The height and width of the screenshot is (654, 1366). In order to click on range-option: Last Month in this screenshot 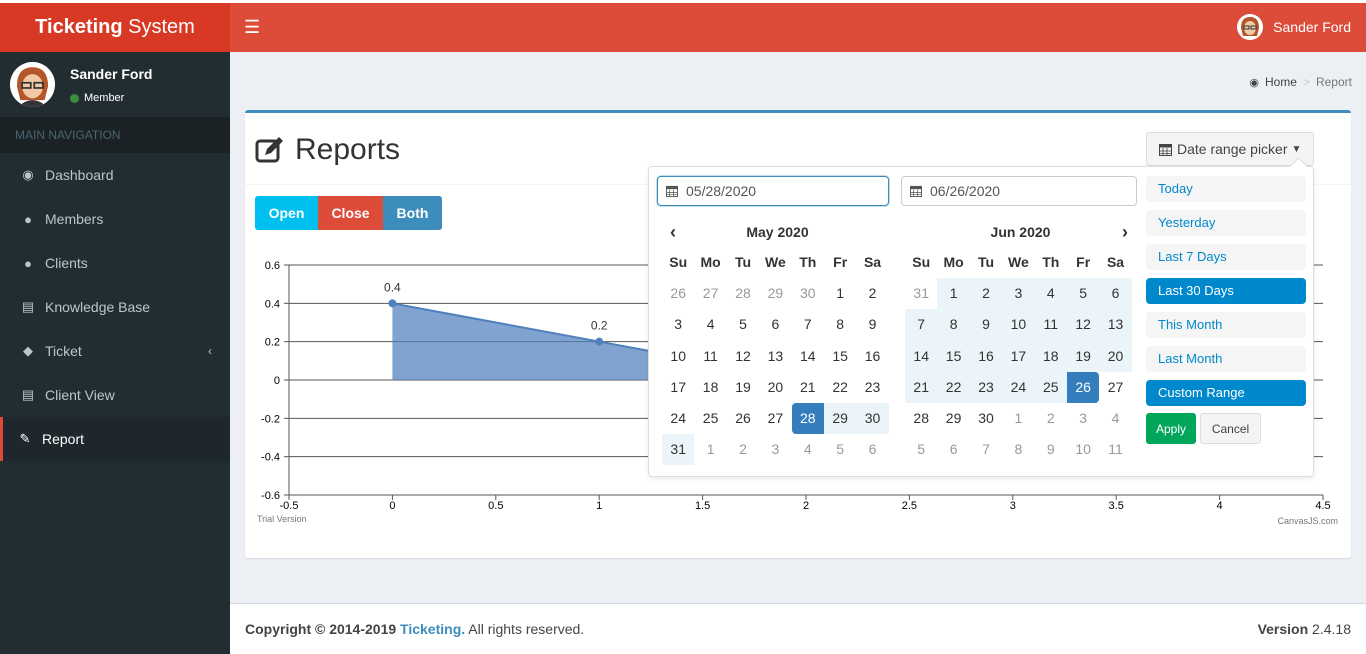, I will do `click(1226, 359)`.